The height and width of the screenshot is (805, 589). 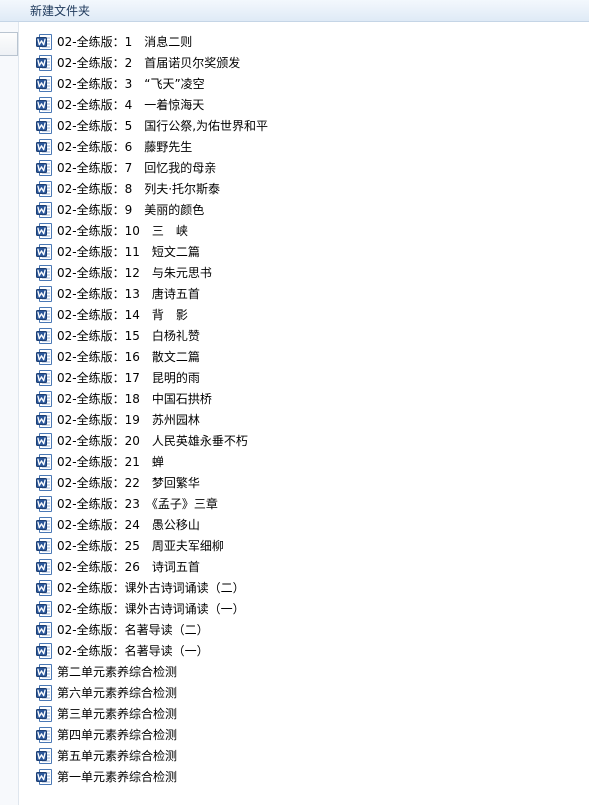 I want to click on file-item: 02-全练版：14 背 影, so click(x=306, y=314).